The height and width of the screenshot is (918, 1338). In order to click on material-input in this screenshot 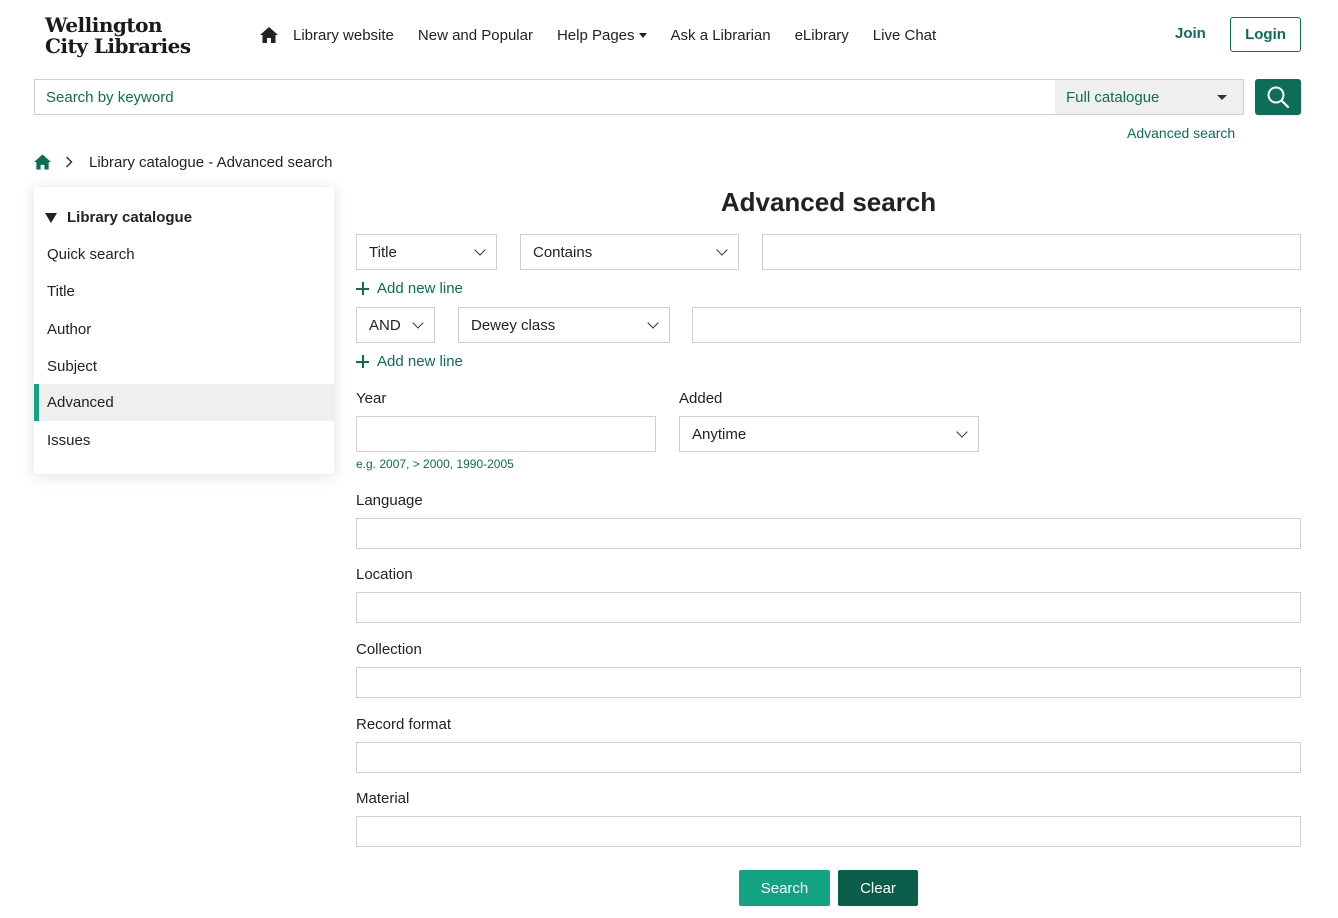, I will do `click(828, 831)`.